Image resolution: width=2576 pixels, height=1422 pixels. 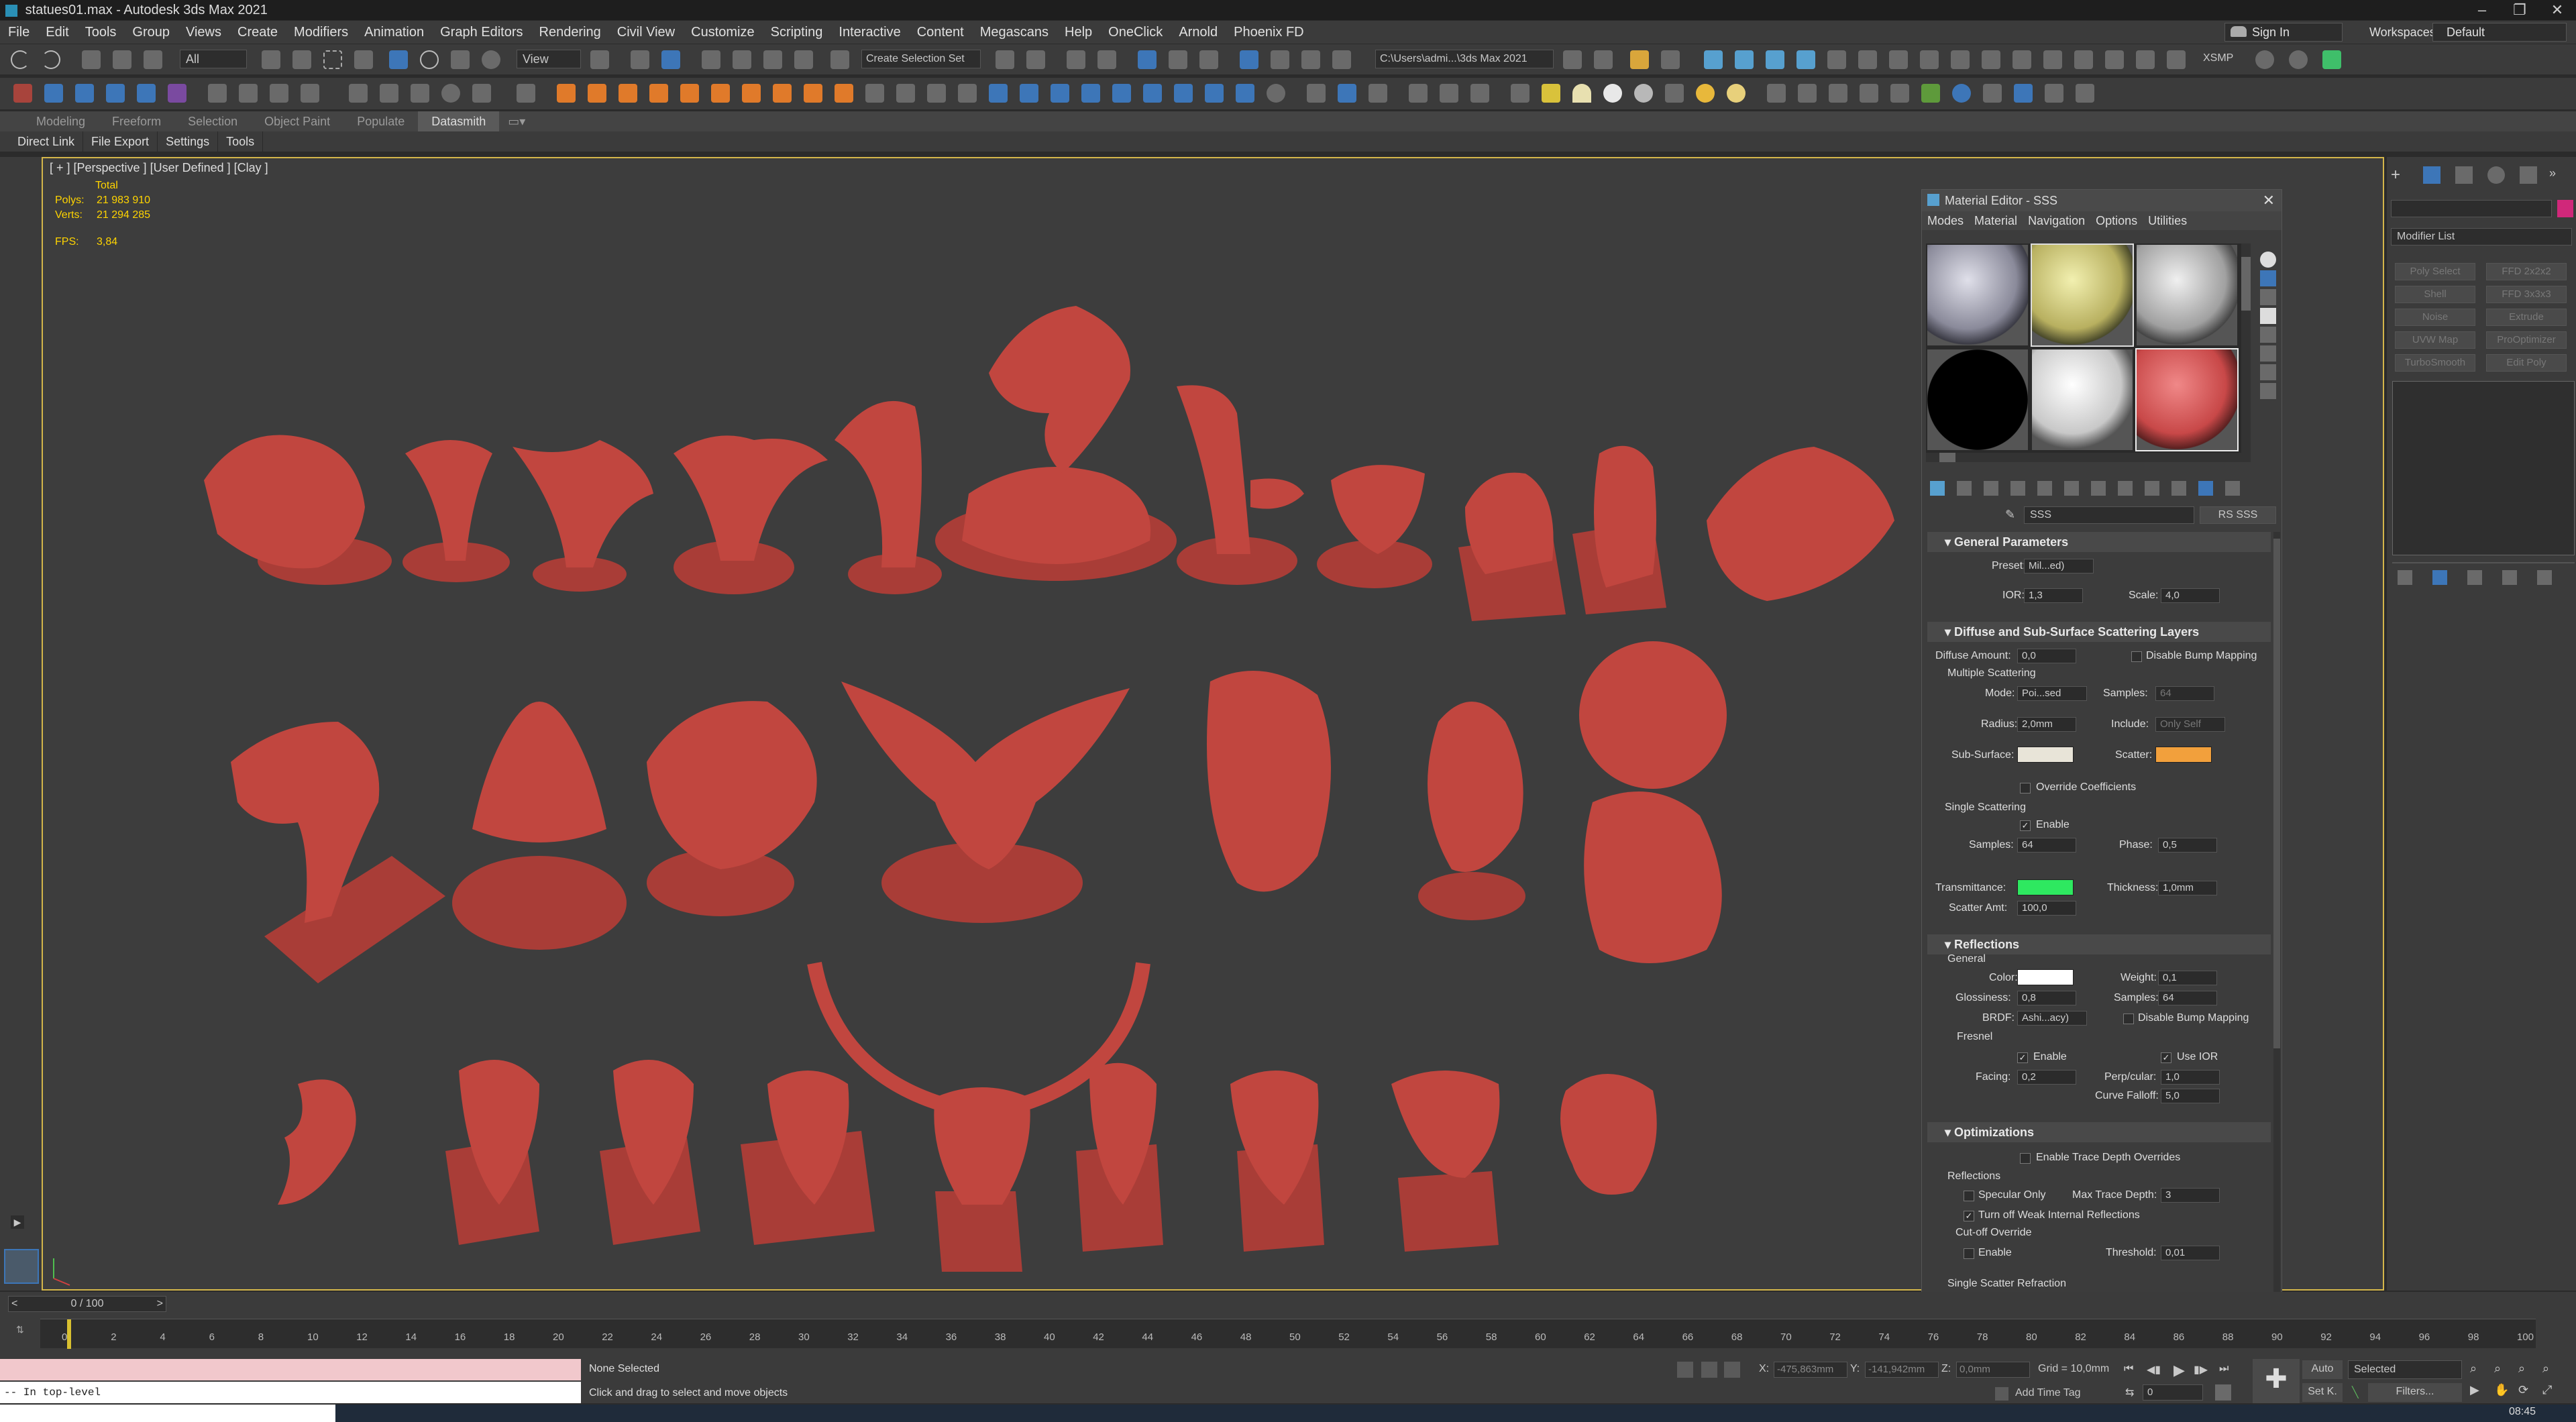 What do you see at coordinates (1993, 1370) in the screenshot?
I see `z-coord-field: 0,0mm` at bounding box center [1993, 1370].